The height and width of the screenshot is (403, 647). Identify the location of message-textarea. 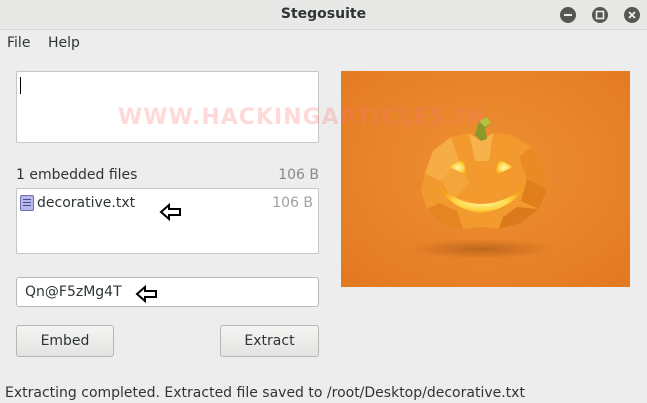
(167, 107).